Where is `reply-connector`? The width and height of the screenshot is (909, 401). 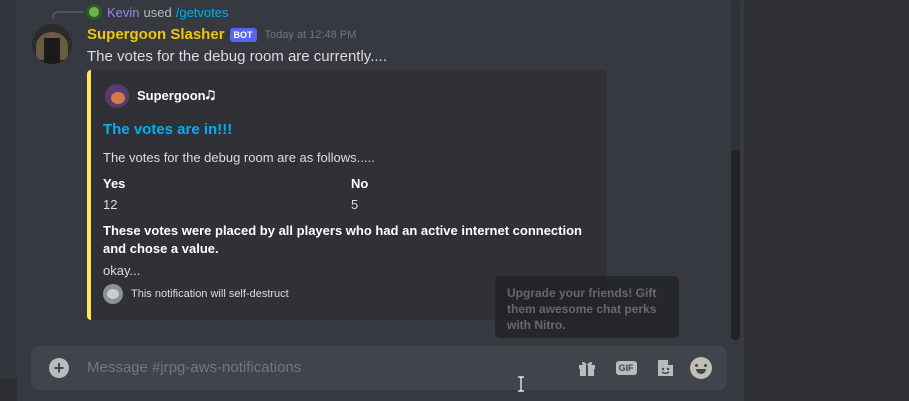
reply-connector is located at coordinates (68, 15).